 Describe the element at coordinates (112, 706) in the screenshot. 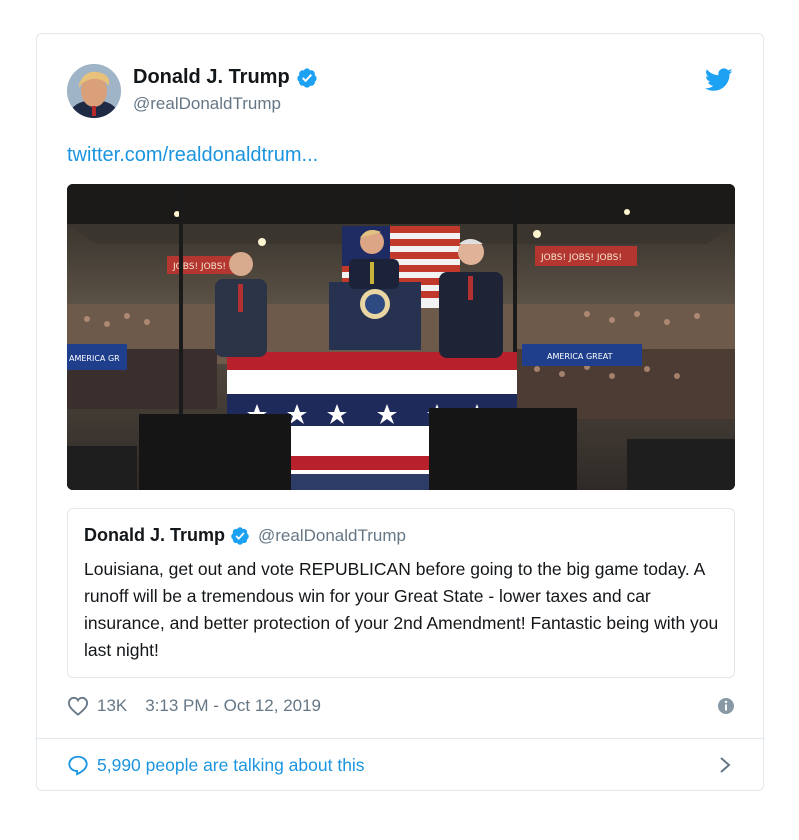

I see `like-count: 13K` at that location.